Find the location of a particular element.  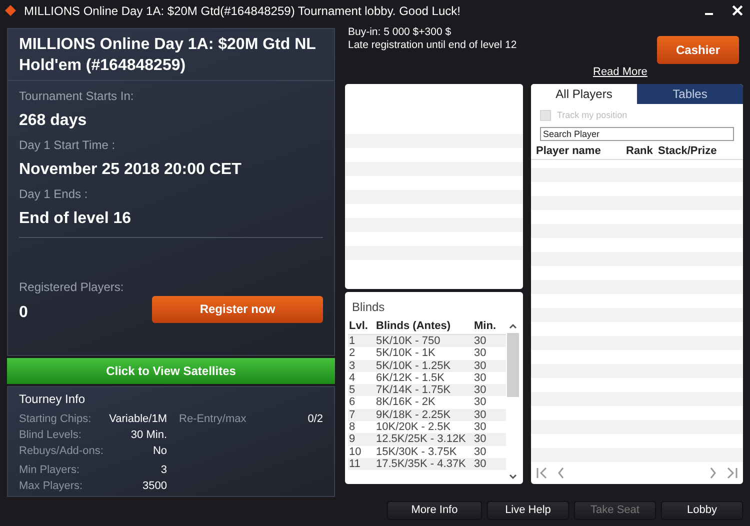

table-cell-text: 9K/18K - 2.25K is located at coordinates (414, 415).